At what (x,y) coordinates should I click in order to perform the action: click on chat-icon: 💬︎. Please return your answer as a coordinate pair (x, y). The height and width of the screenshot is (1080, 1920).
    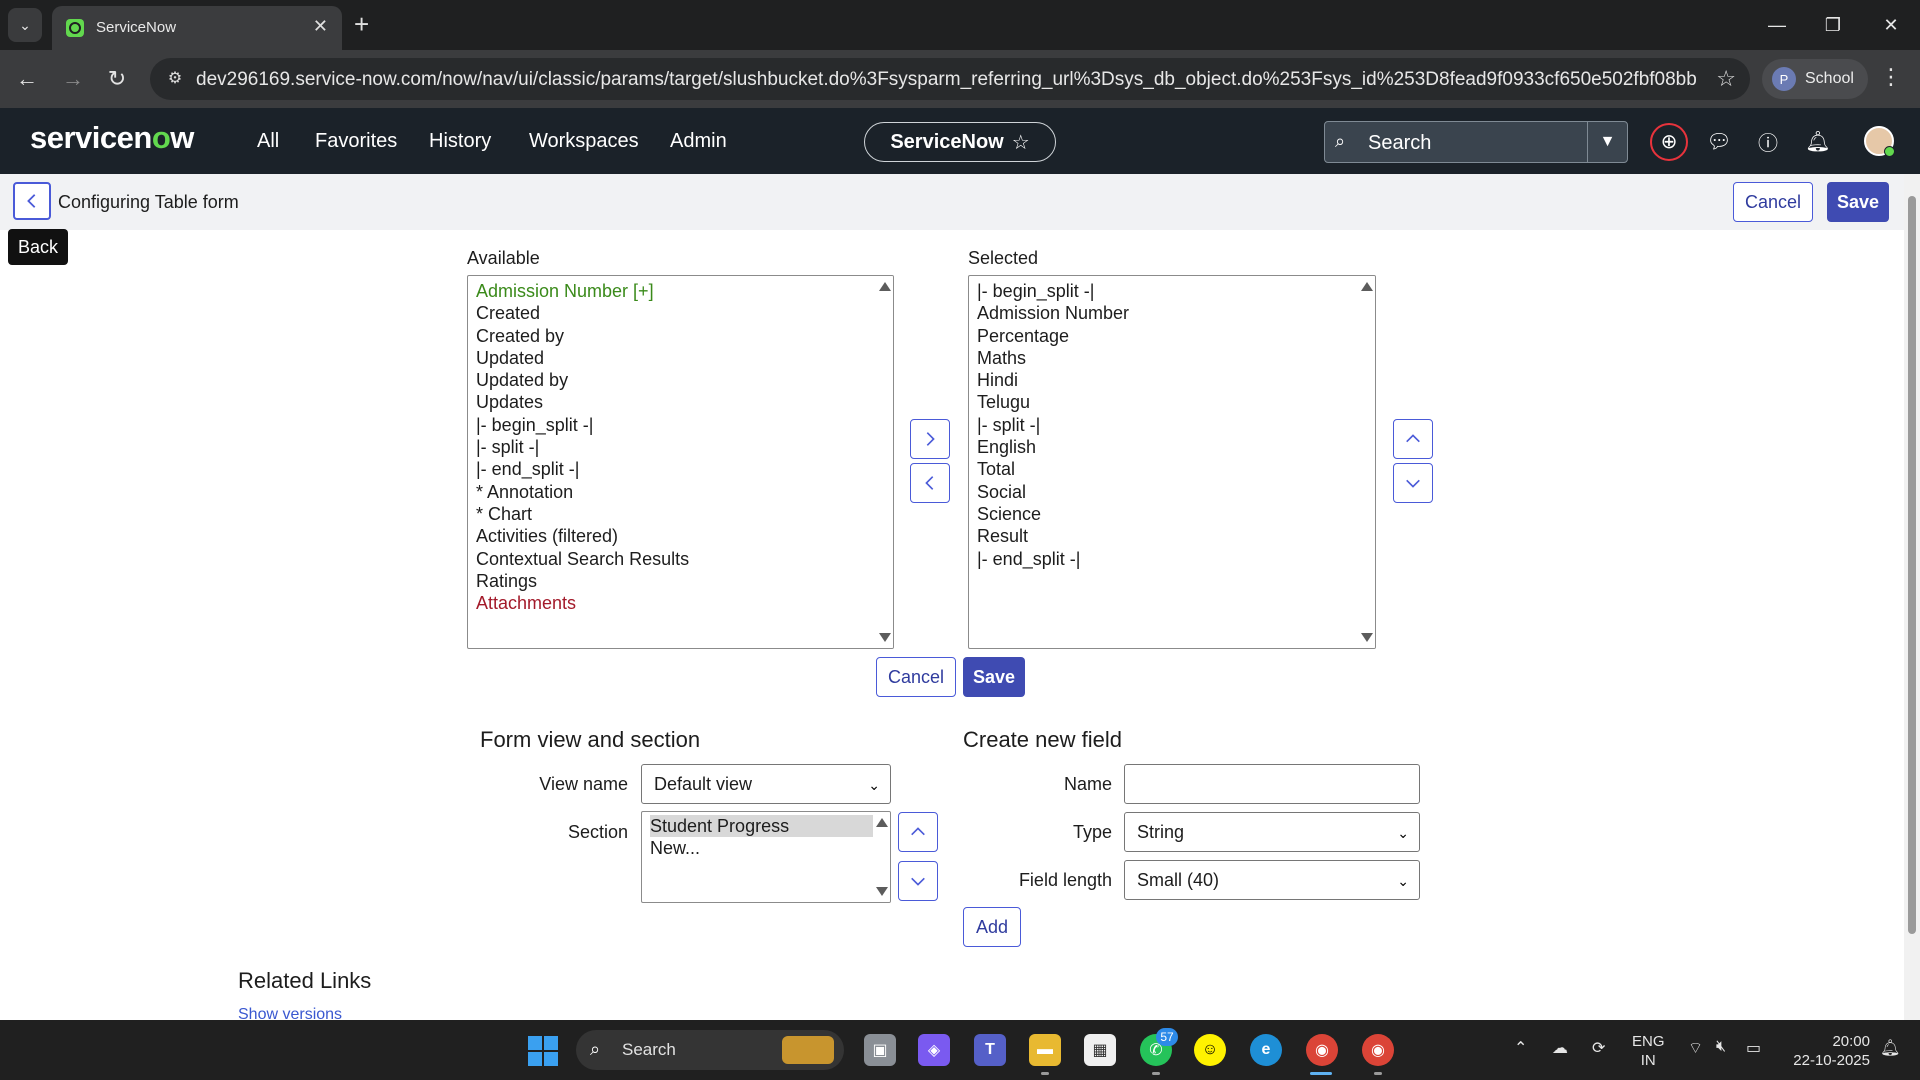
    Looking at the image, I should click on (1719, 141).